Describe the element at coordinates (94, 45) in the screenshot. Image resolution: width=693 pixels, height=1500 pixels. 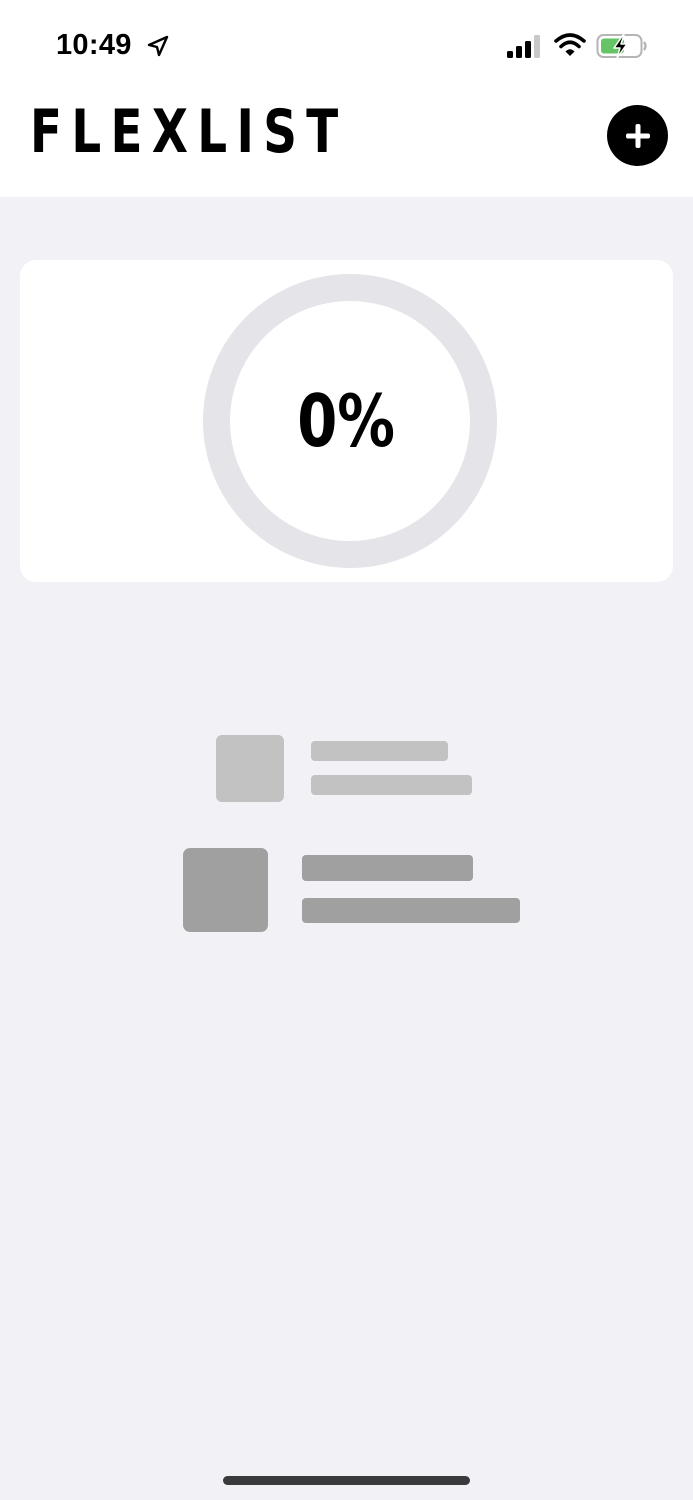
I see `status-time: 10:49` at that location.